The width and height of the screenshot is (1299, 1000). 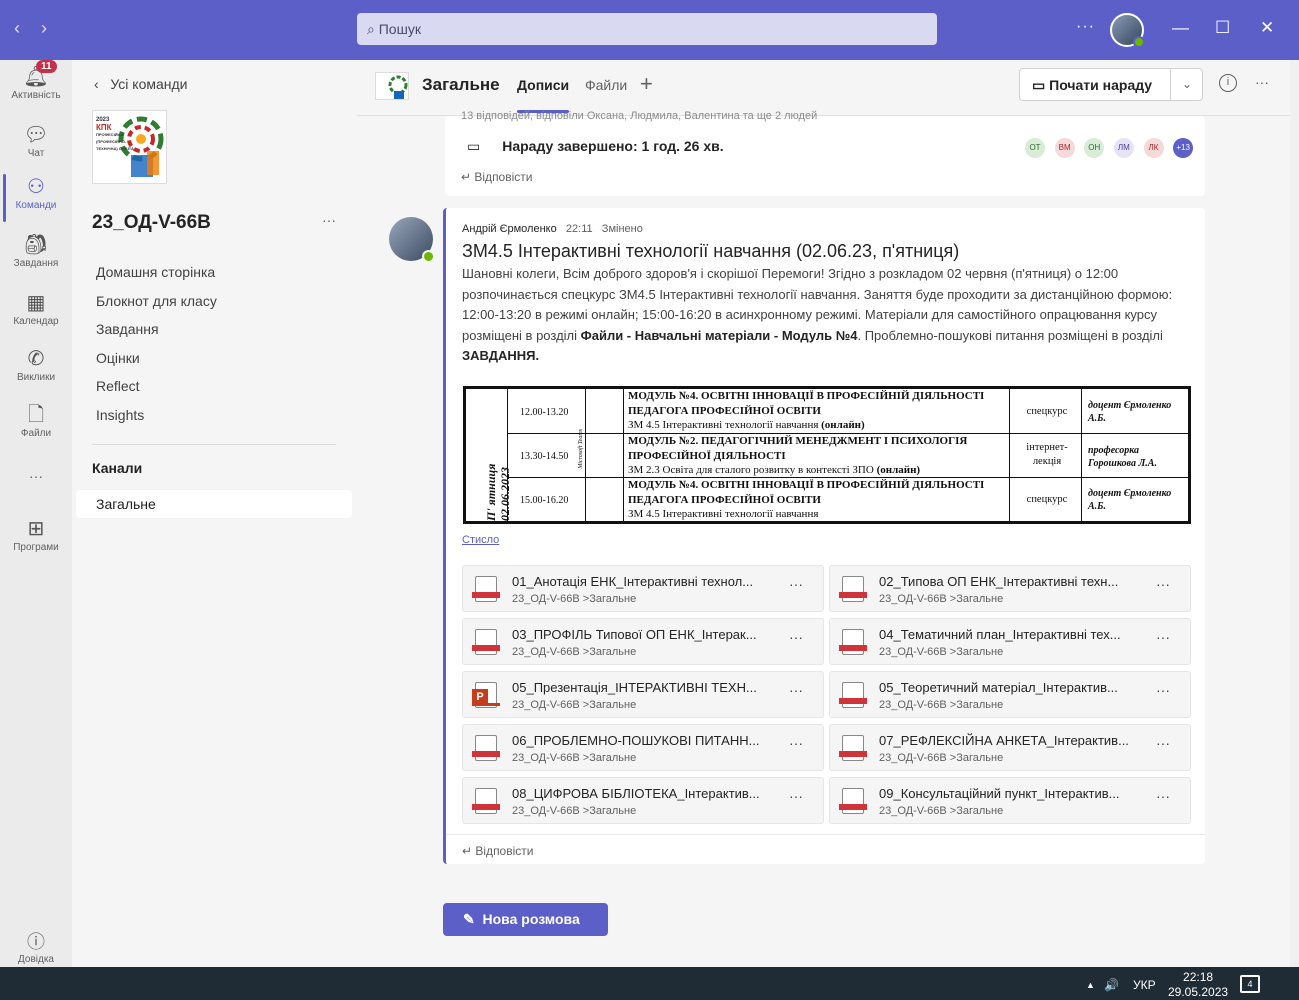 What do you see at coordinates (1228, 83) in the screenshot?
I see `info-icon: i` at bounding box center [1228, 83].